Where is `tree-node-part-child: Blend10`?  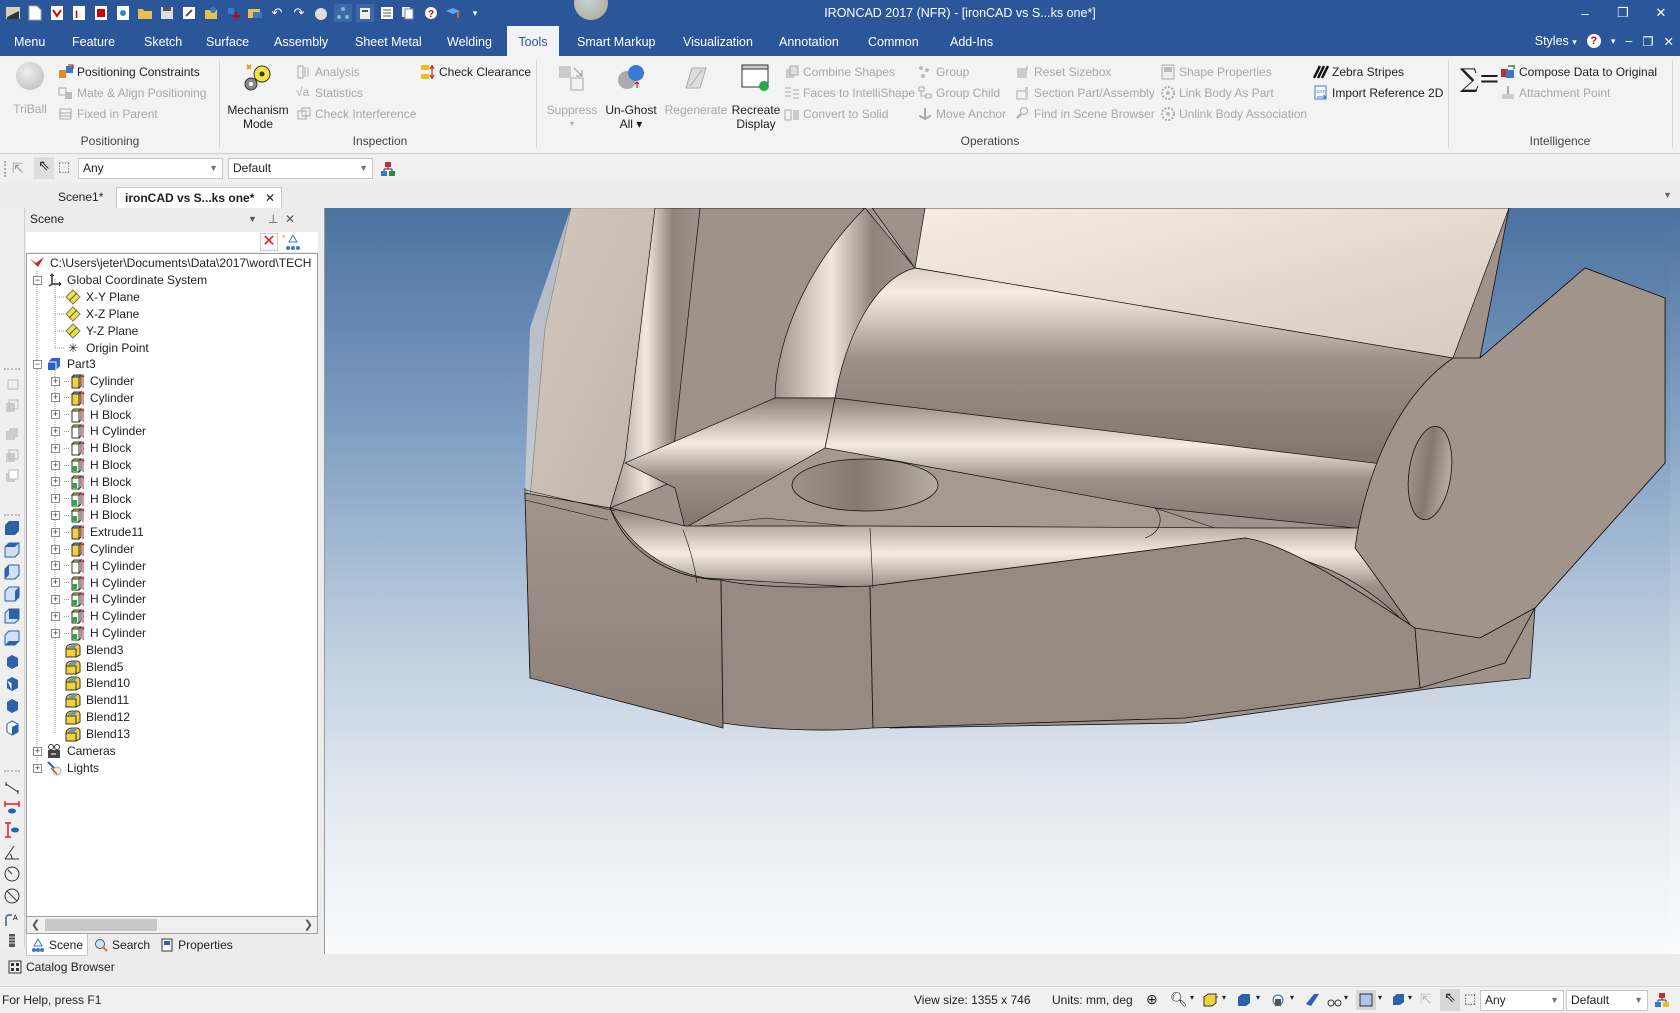 tree-node-part-child: Blend10 is located at coordinates (97, 683).